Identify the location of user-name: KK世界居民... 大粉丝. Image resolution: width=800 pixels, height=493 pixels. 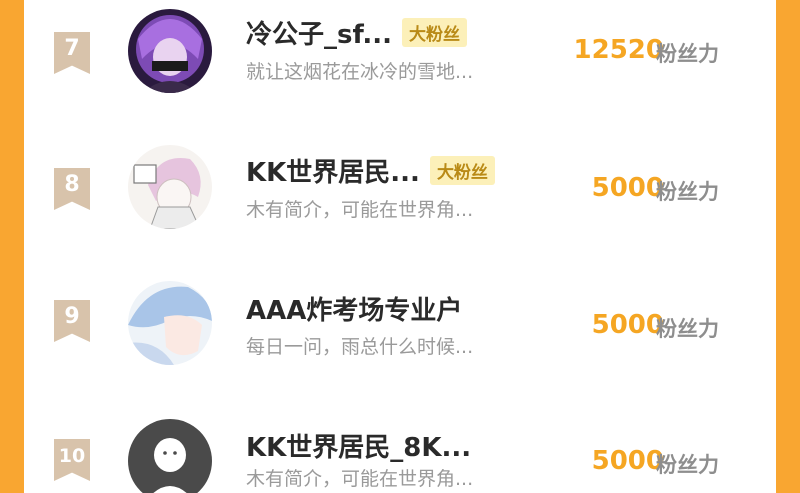
(370, 170).